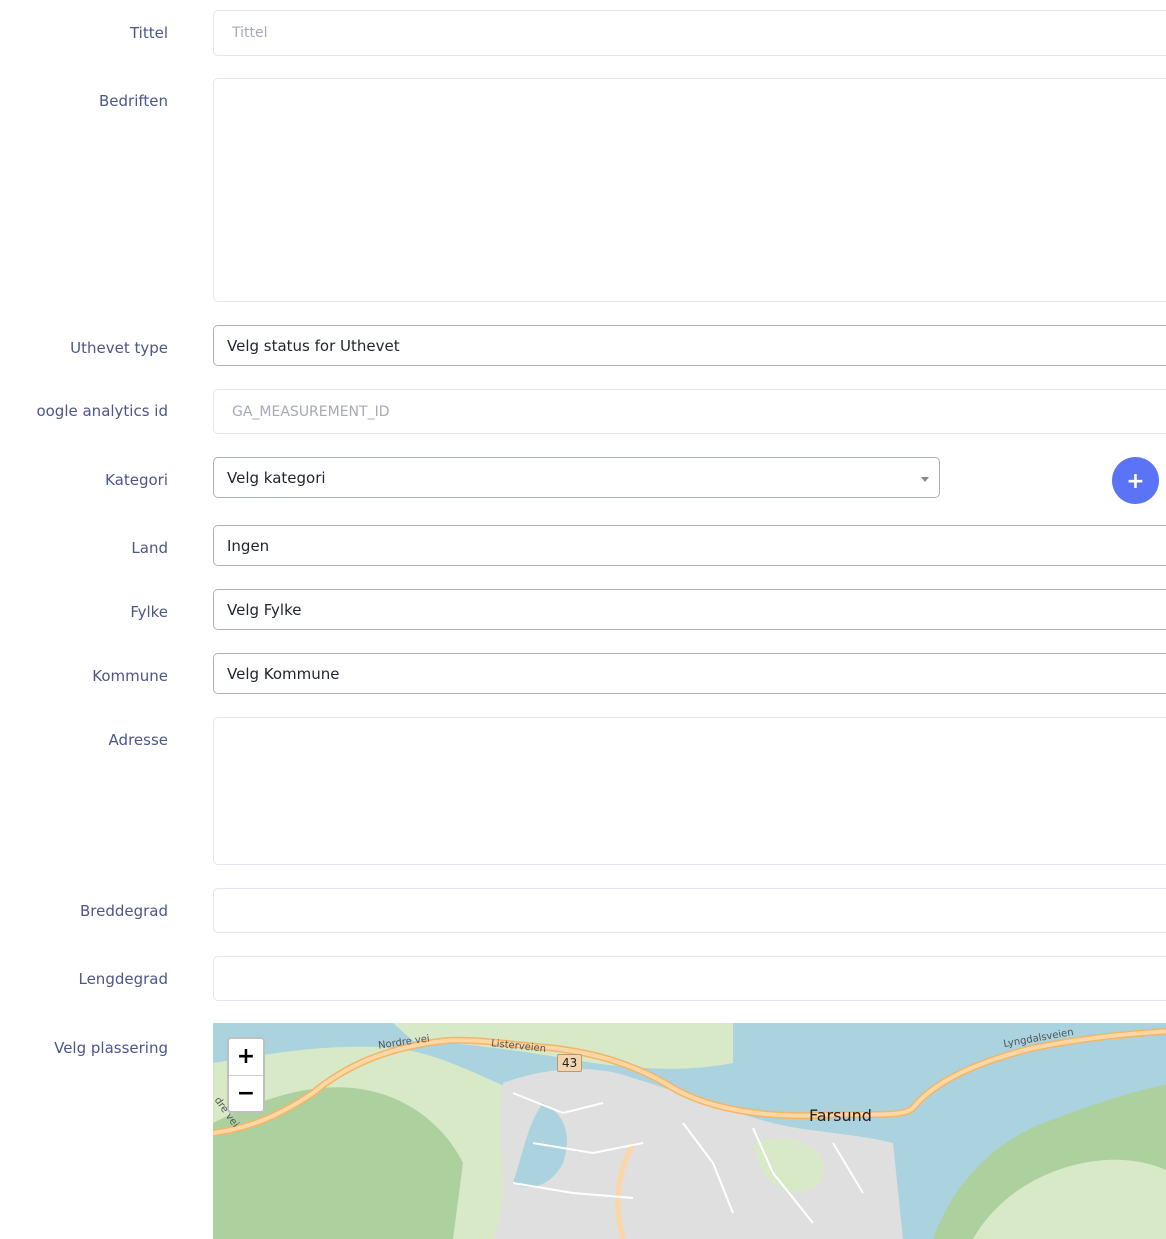 The image size is (1166, 1239). Describe the element at coordinates (246, 1094) in the screenshot. I see `zoom-out-button: −` at that location.